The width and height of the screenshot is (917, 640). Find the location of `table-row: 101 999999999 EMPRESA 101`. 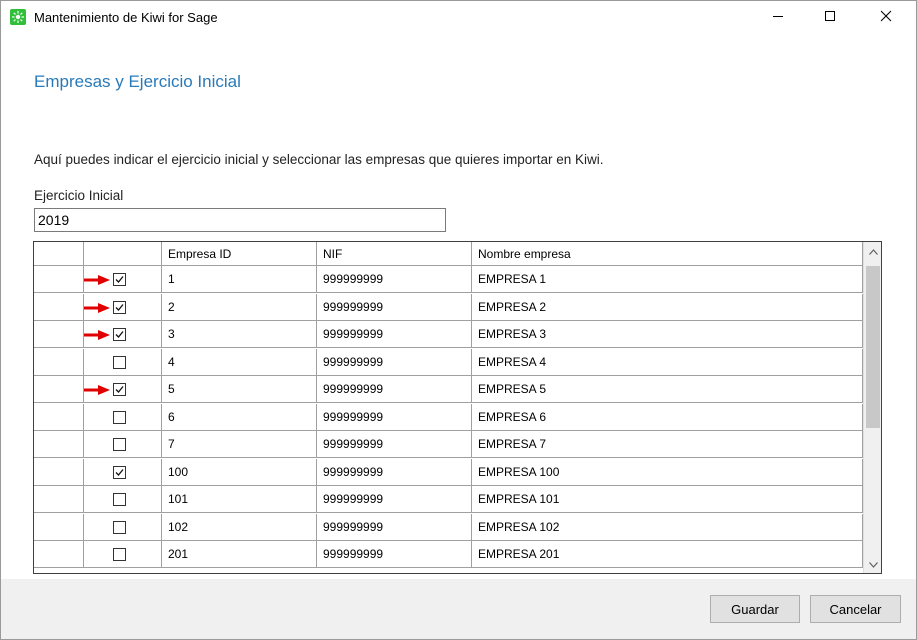

table-row: 101 999999999 EMPRESA 101 is located at coordinates (448, 499).